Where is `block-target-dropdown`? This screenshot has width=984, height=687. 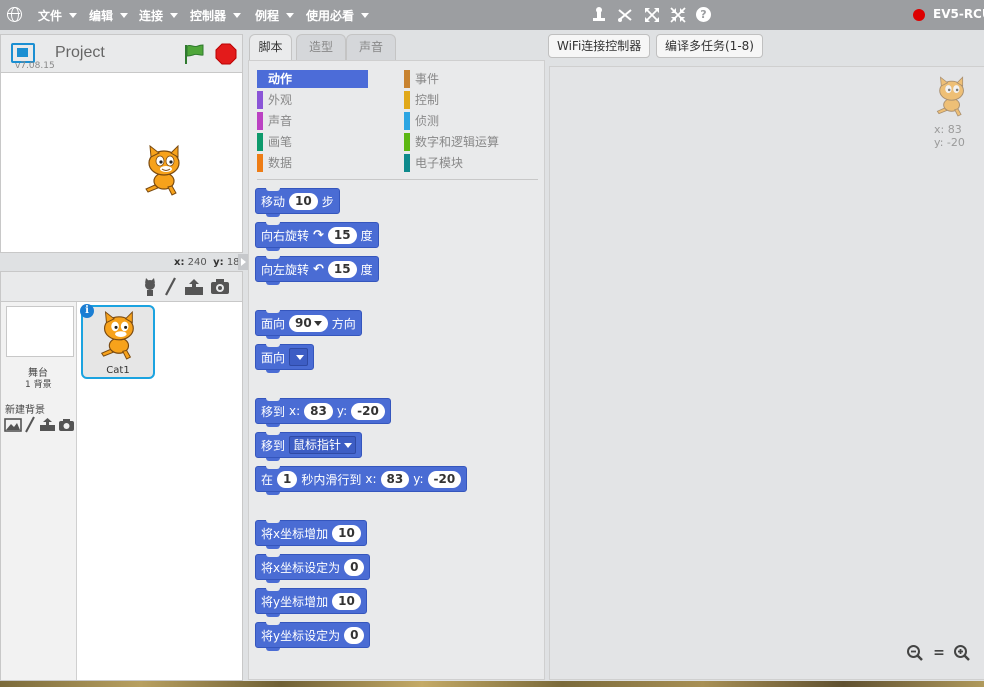
block-target-dropdown is located at coordinates (299, 357).